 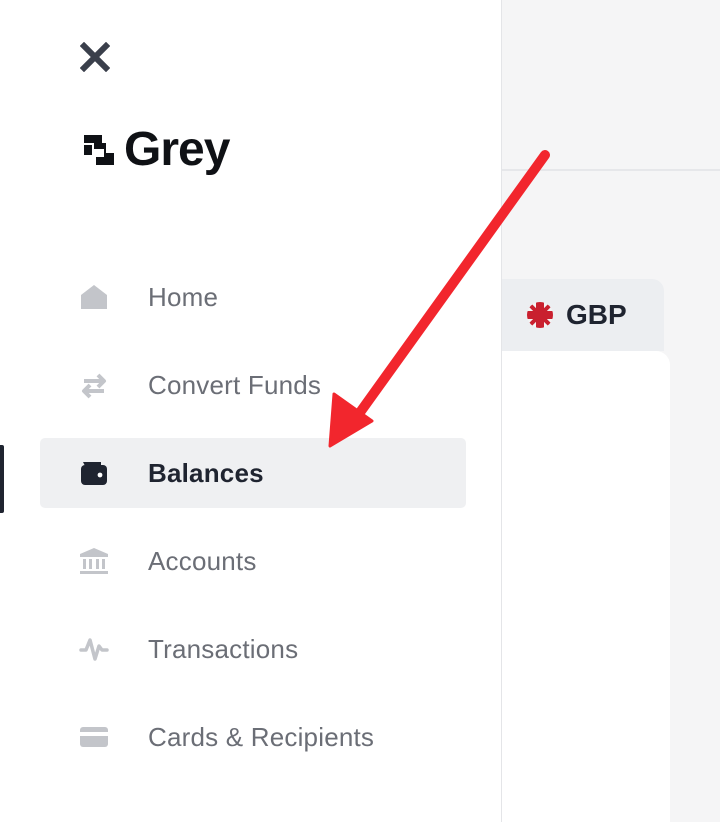 I want to click on activity-icon, so click(x=94, y=649).